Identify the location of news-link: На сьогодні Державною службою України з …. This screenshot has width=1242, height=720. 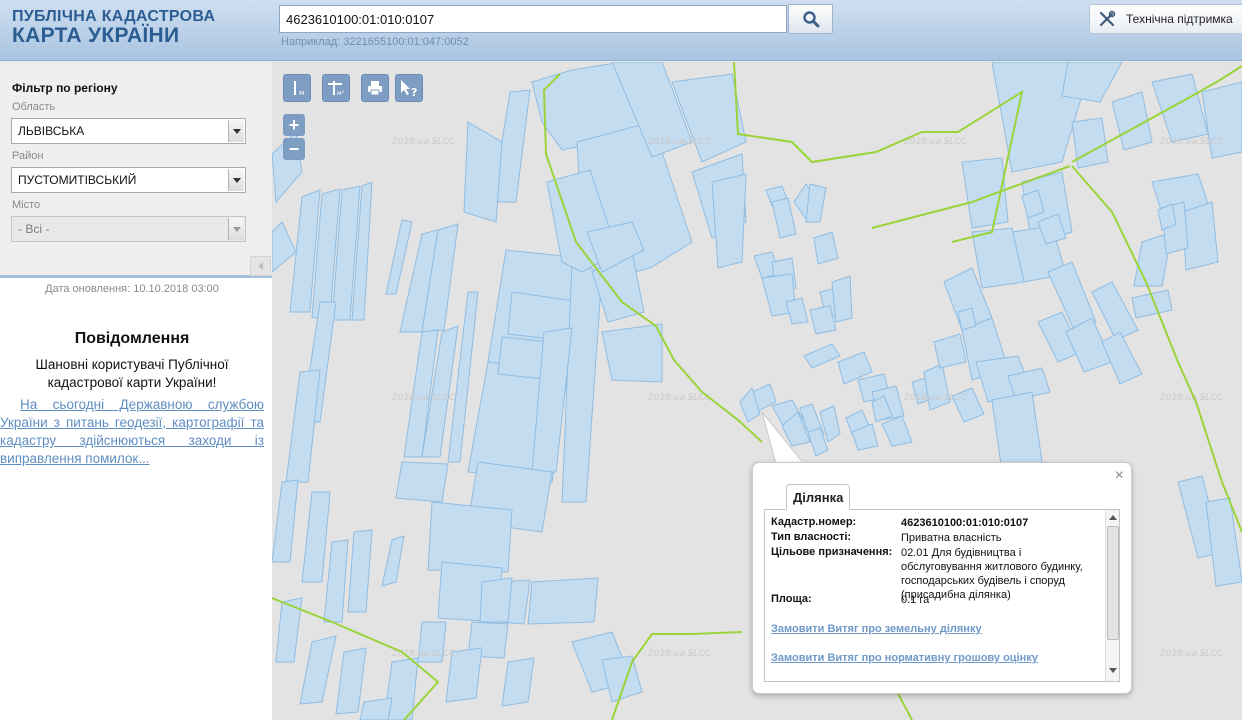
(132, 432).